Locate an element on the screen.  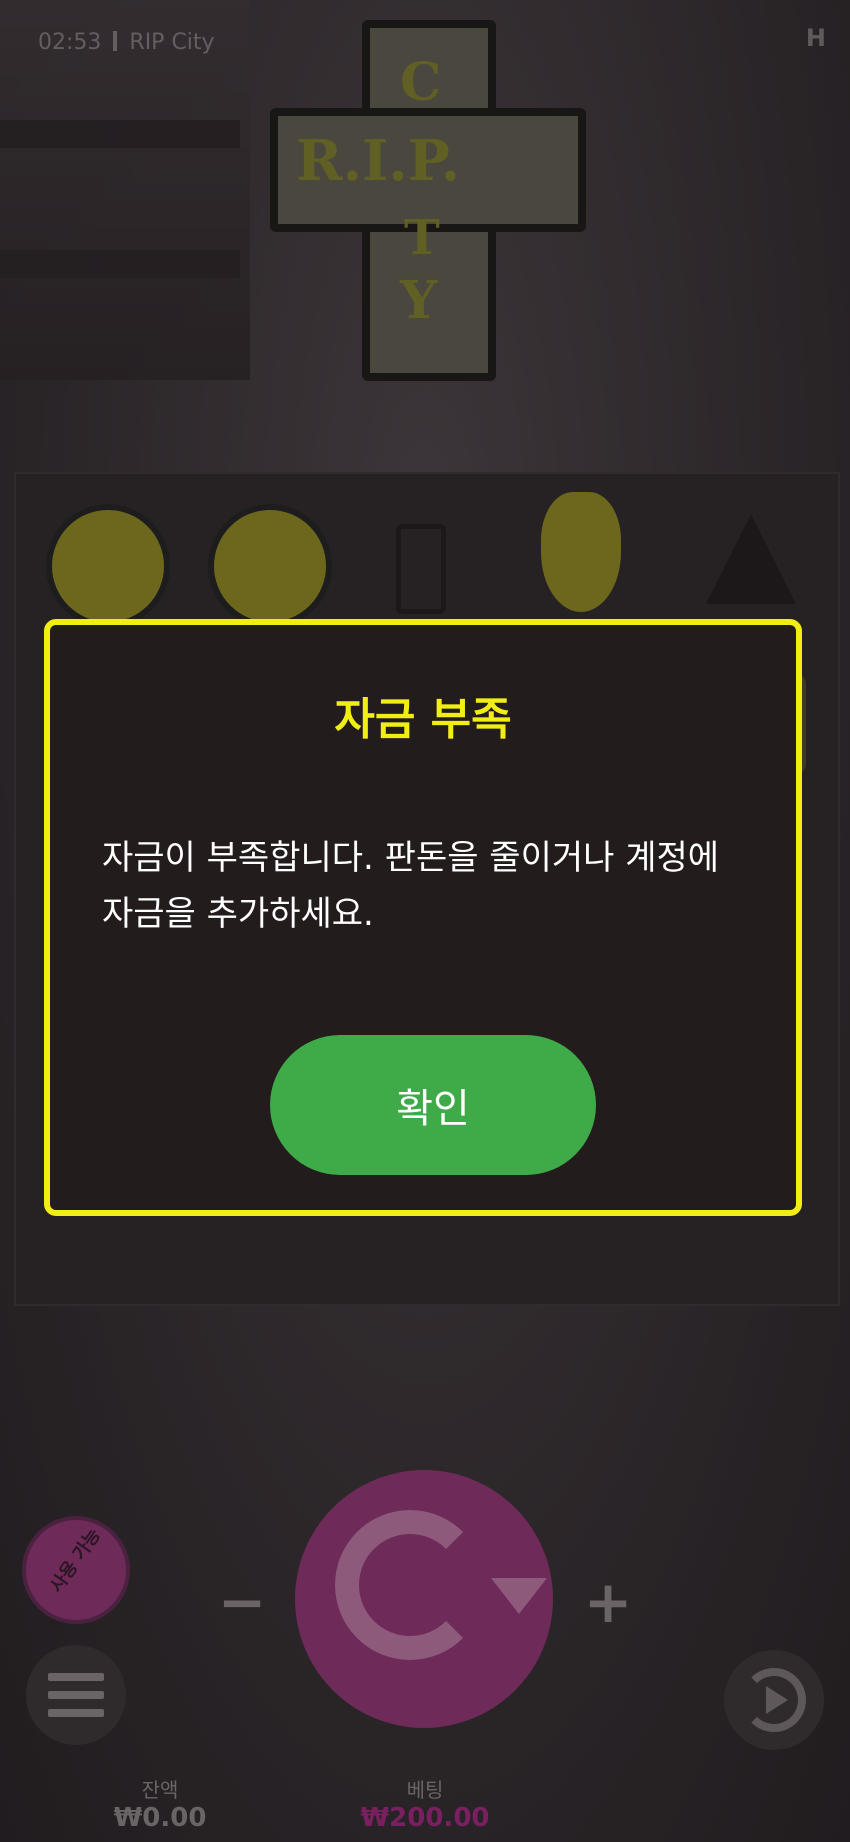
decrease-bet-button: − is located at coordinates (242, 1602).